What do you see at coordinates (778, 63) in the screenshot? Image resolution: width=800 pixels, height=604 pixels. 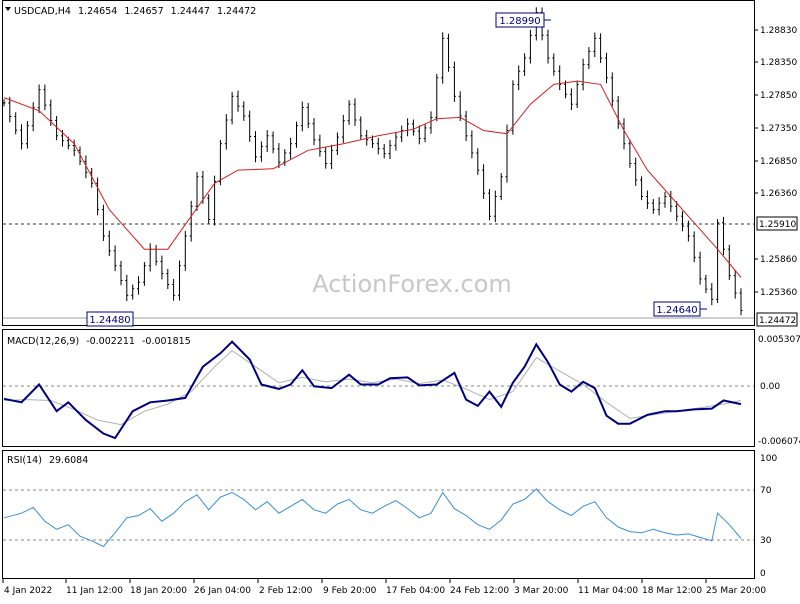 I see `price-tick: 1.28350` at bounding box center [778, 63].